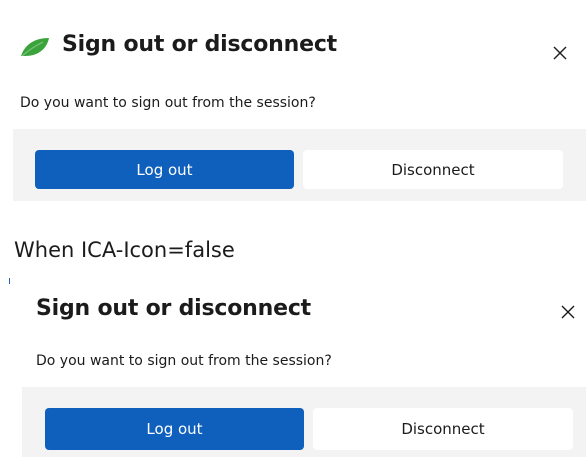 The height and width of the screenshot is (457, 586). I want to click on dialog-title-no-icon: Sign out or disconnect, so click(173, 308).